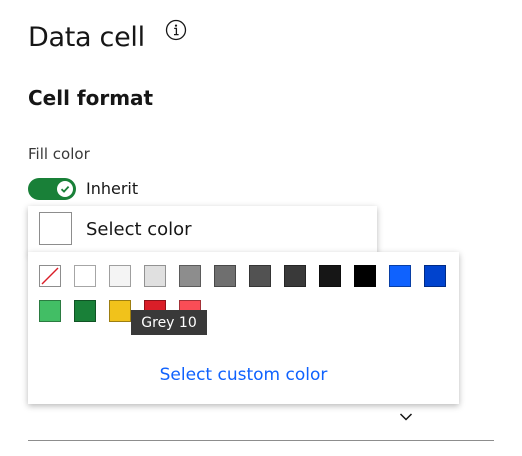  Describe the element at coordinates (169, 322) in the screenshot. I see `color-tooltip: Grey 10` at that location.